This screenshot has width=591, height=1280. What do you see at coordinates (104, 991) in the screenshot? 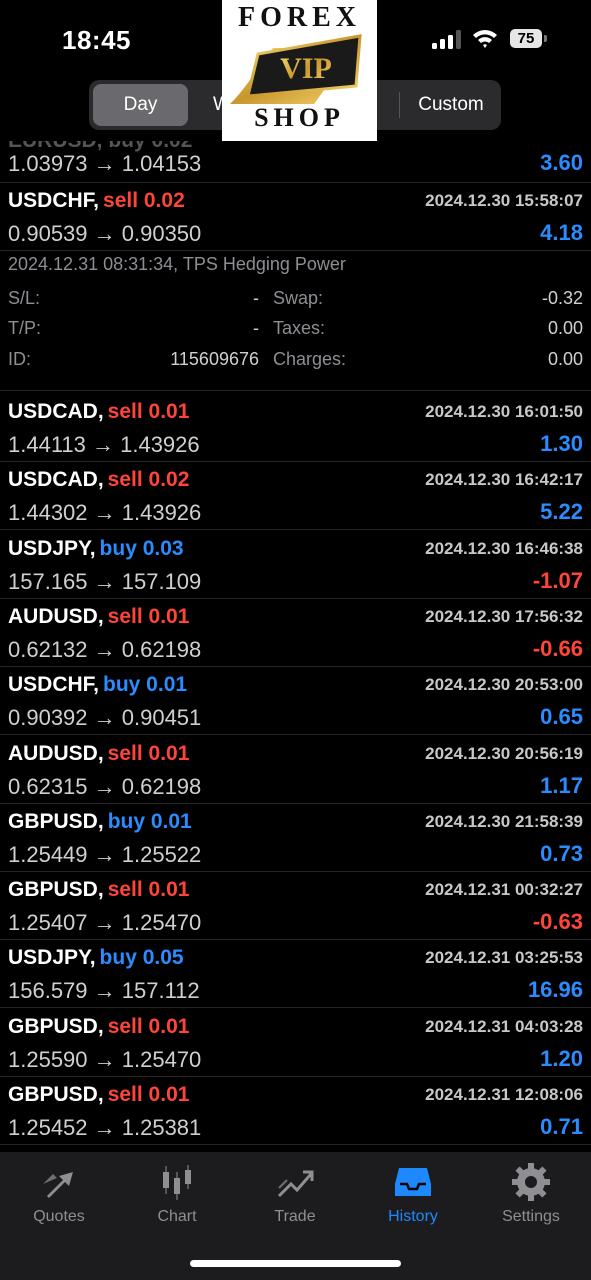
I see `trade-prices: 156.579 → 157.112` at bounding box center [104, 991].